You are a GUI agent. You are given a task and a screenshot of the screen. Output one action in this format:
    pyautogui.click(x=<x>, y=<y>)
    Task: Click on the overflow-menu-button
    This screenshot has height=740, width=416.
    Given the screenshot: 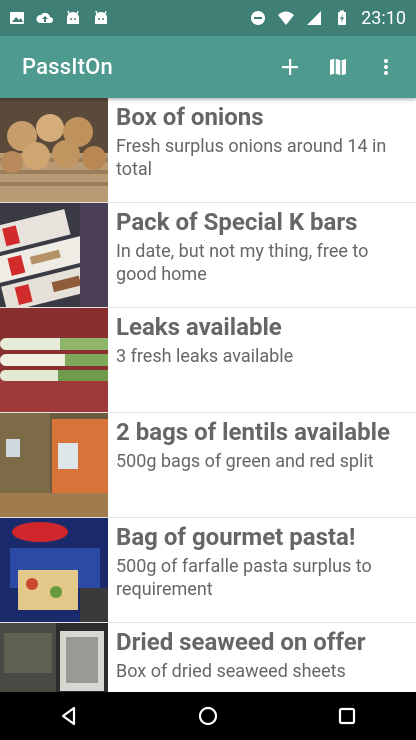 What is the action you would take?
    pyautogui.click(x=386, y=67)
    